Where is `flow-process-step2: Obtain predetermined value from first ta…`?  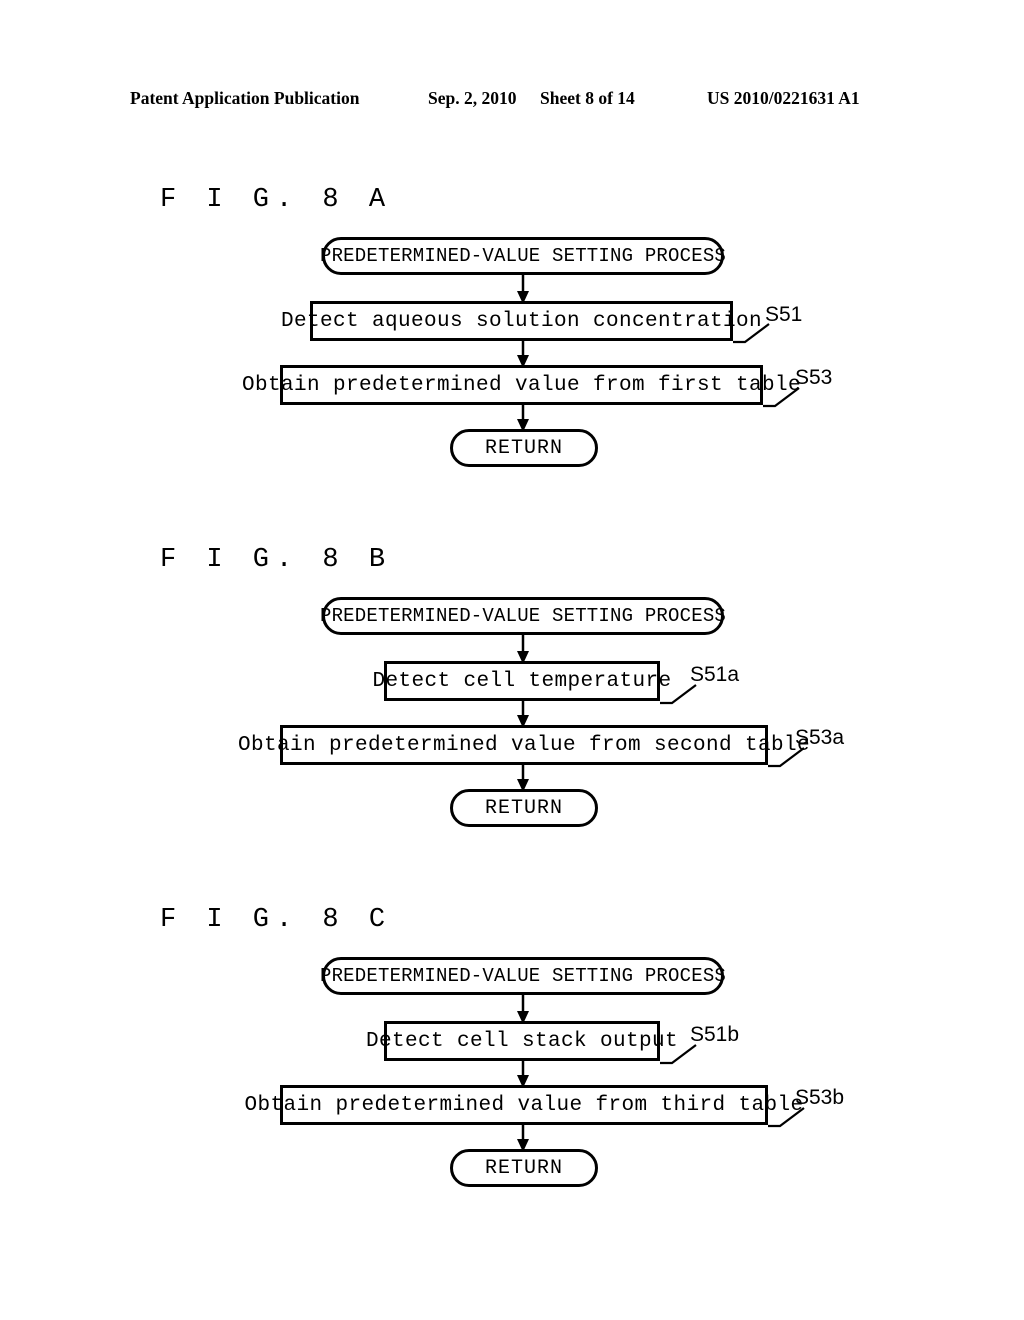
flow-process-step2: Obtain predetermined value from first ta… is located at coordinates (521, 385).